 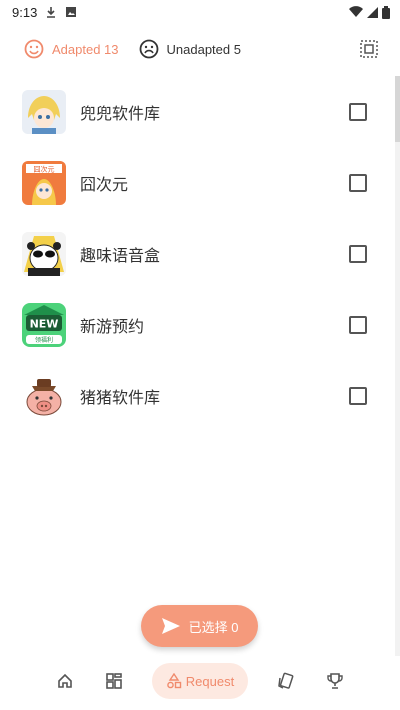 What do you see at coordinates (120, 256) in the screenshot?
I see `app-name: 趣味语音盒` at bounding box center [120, 256].